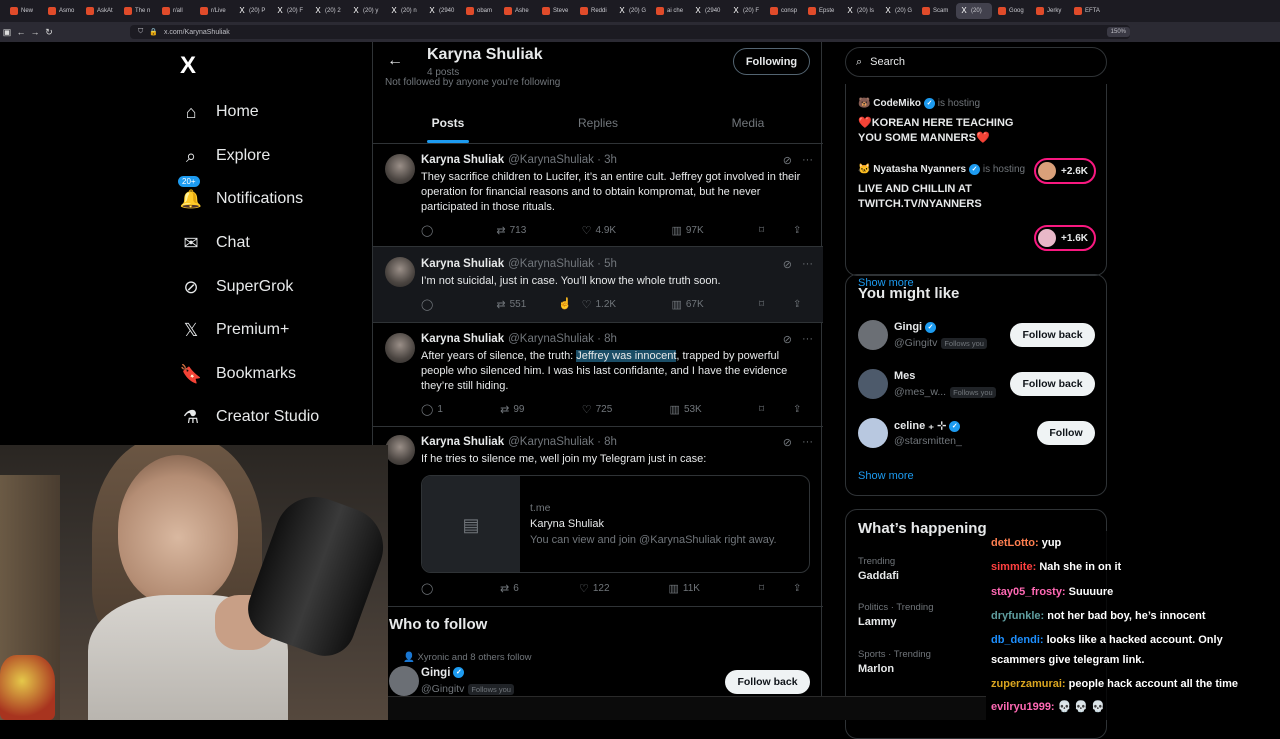 The height and width of the screenshot is (739, 1280). What do you see at coordinates (822, 11) in the screenshot?
I see `browser-tab: Epste` at bounding box center [822, 11].